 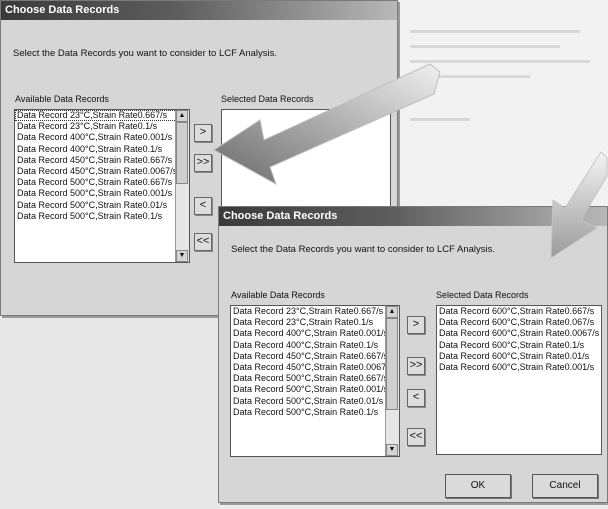 I want to click on background-area, so click(x=110, y=413).